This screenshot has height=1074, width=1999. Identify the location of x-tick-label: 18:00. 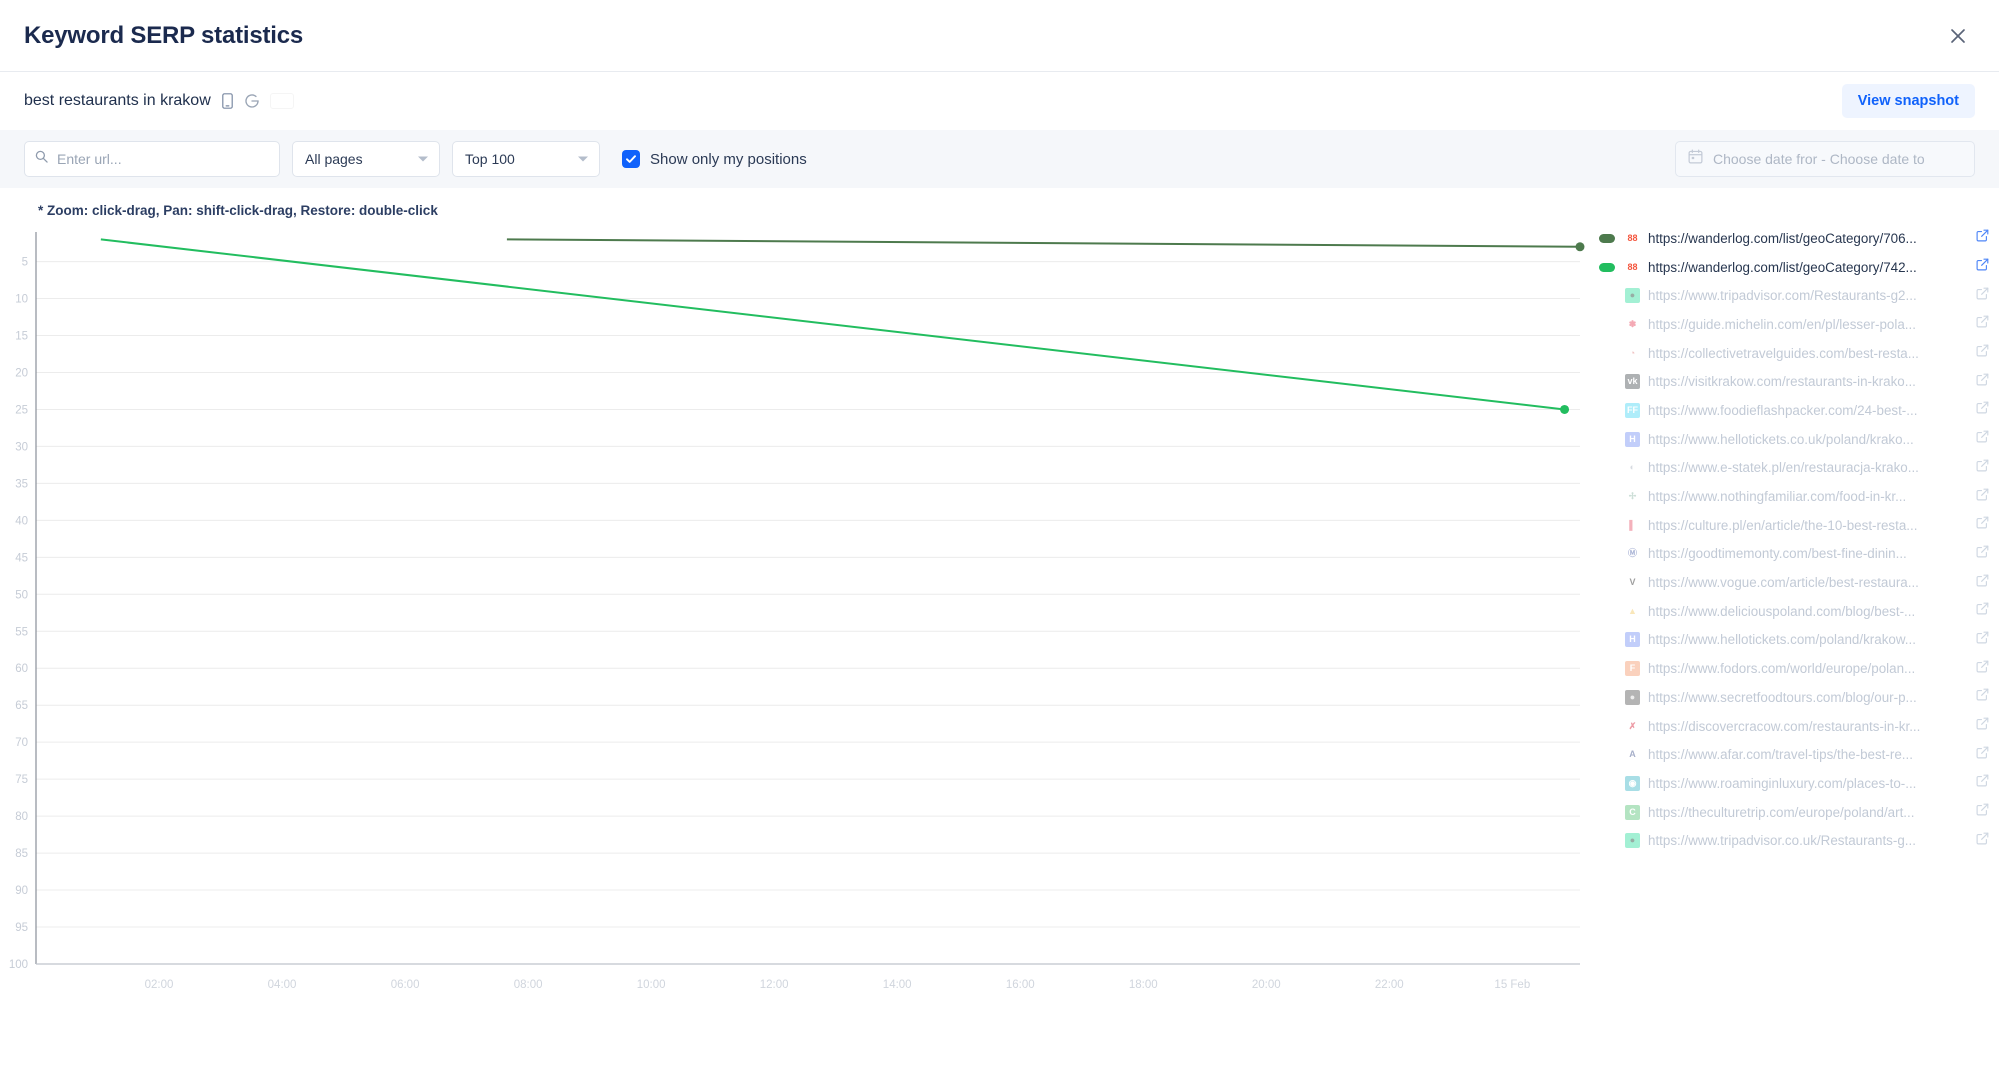
(1143, 985).